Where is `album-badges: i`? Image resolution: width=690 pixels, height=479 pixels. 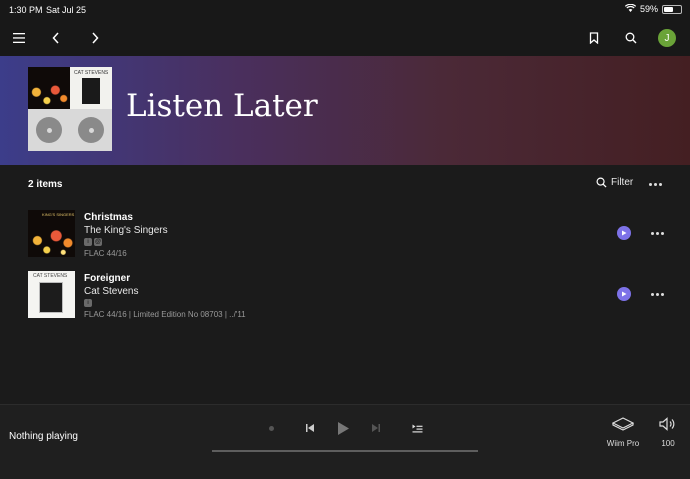 album-badges: i is located at coordinates (88, 303).